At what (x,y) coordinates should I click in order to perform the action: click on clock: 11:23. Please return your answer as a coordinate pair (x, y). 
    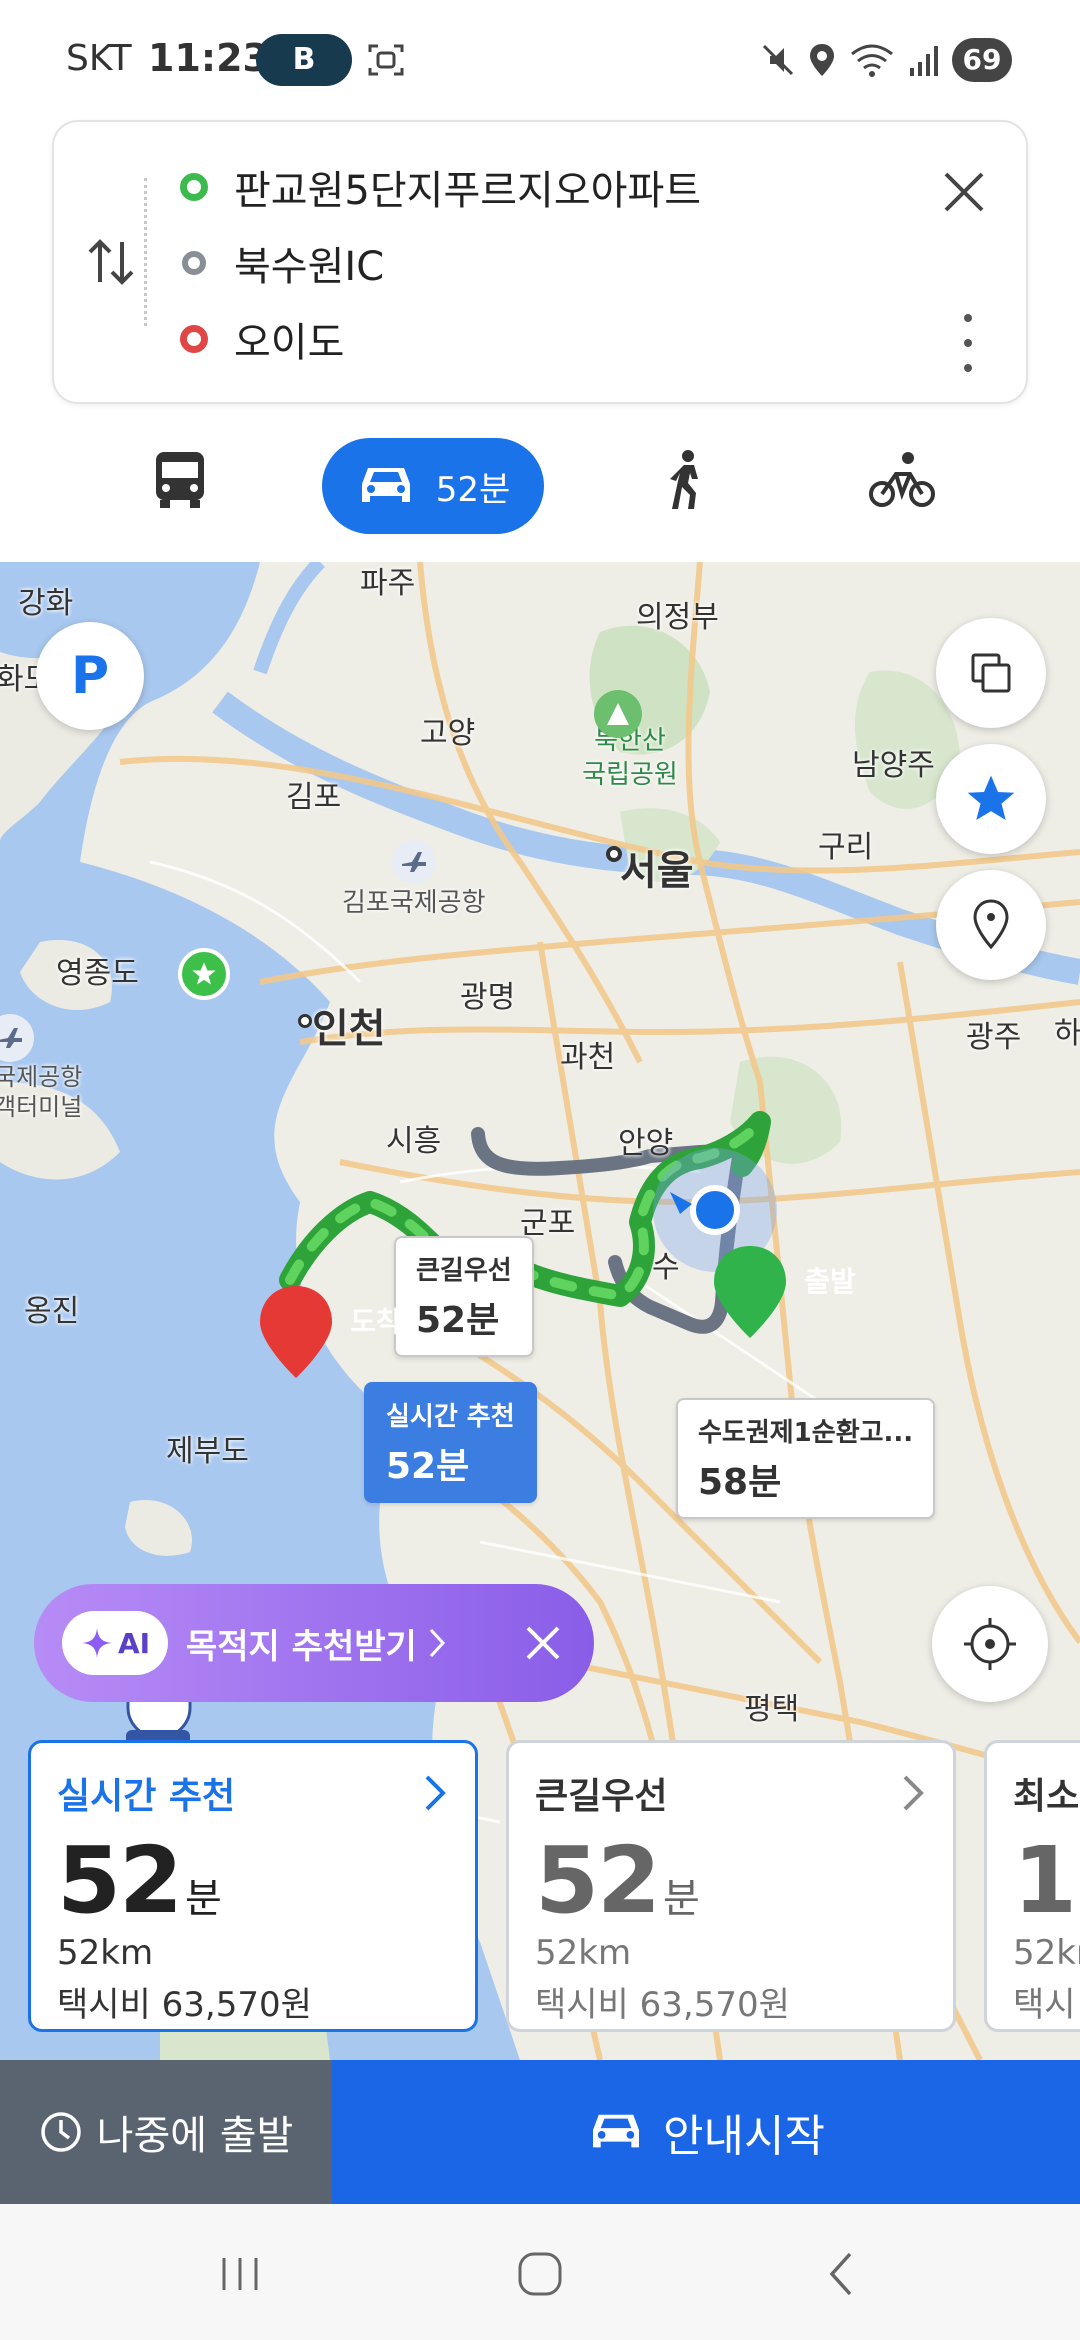
    Looking at the image, I should click on (208, 58).